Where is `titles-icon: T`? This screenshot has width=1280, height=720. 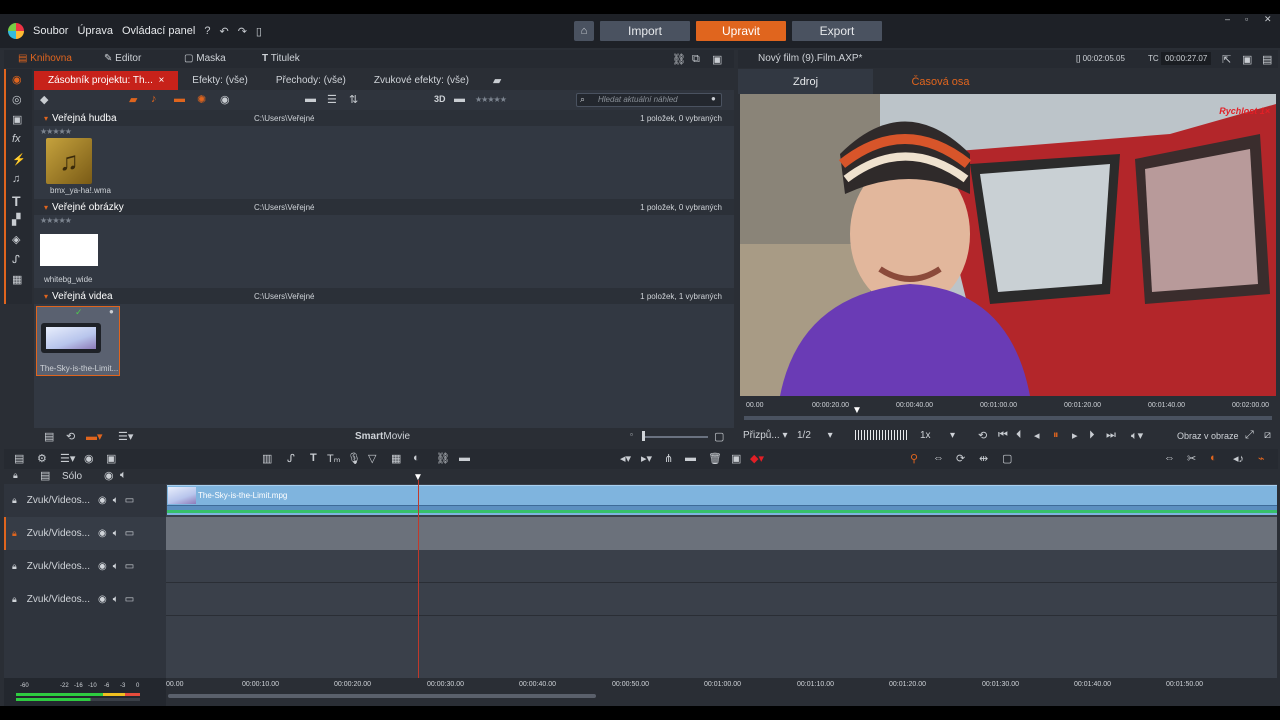
titles-icon: T is located at coordinates (16, 201).